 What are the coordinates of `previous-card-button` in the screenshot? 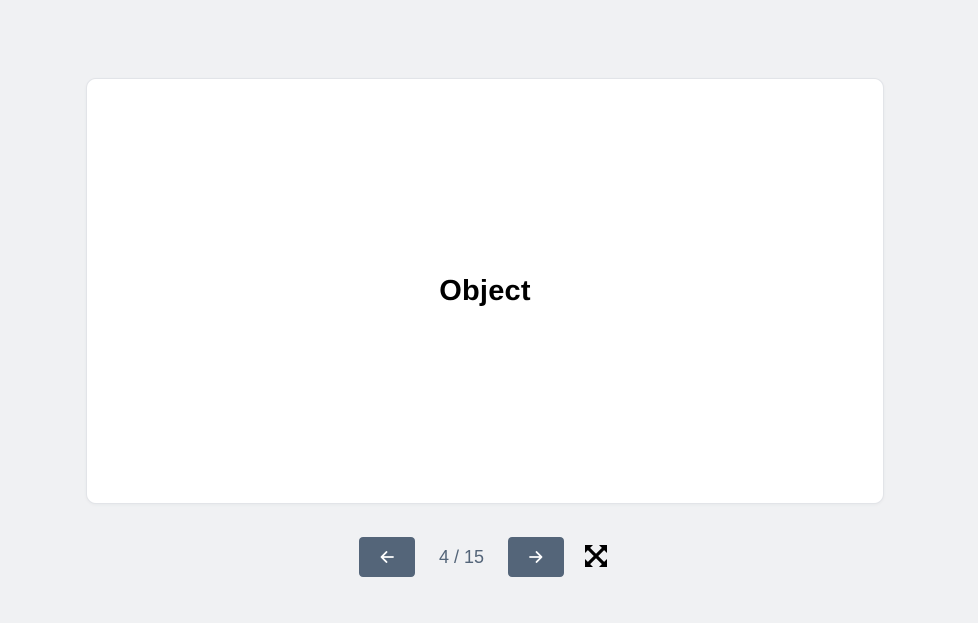 It's located at (387, 557).